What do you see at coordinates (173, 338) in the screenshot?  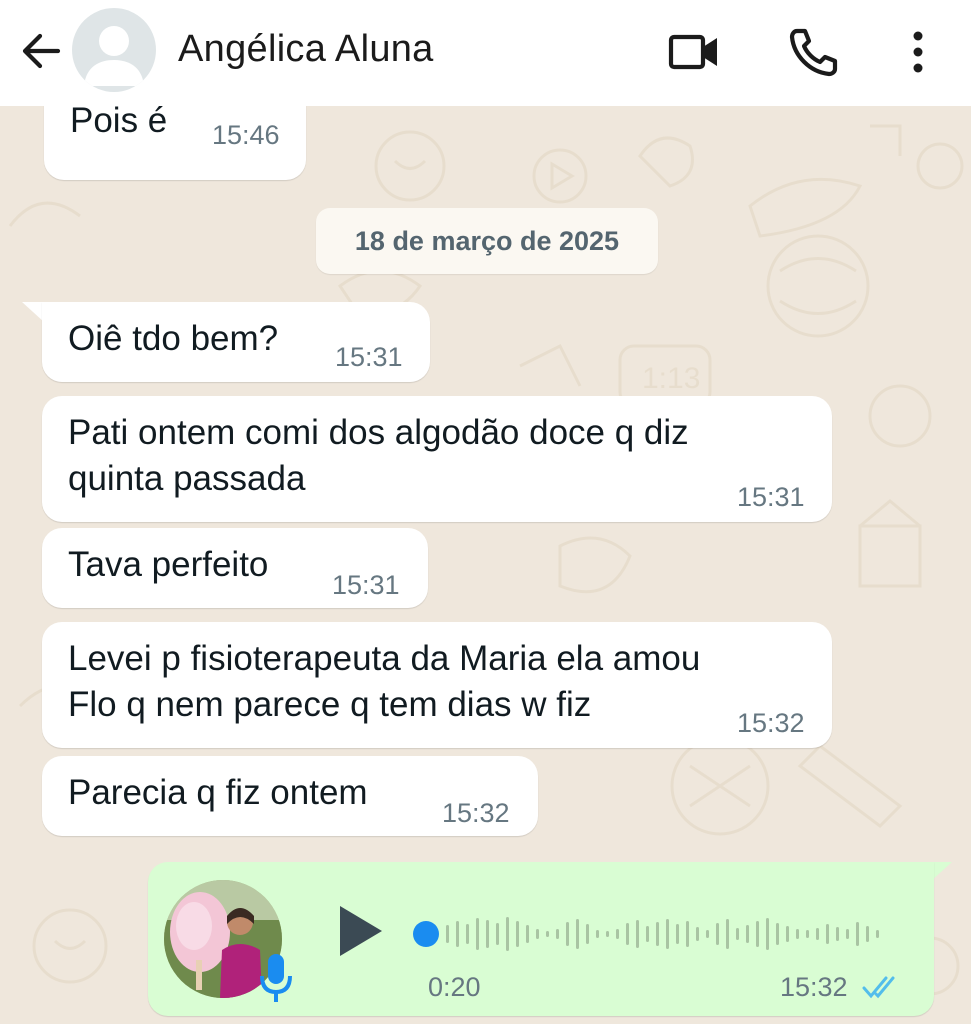 I see `message-text: Oiê tdo bem?` at bounding box center [173, 338].